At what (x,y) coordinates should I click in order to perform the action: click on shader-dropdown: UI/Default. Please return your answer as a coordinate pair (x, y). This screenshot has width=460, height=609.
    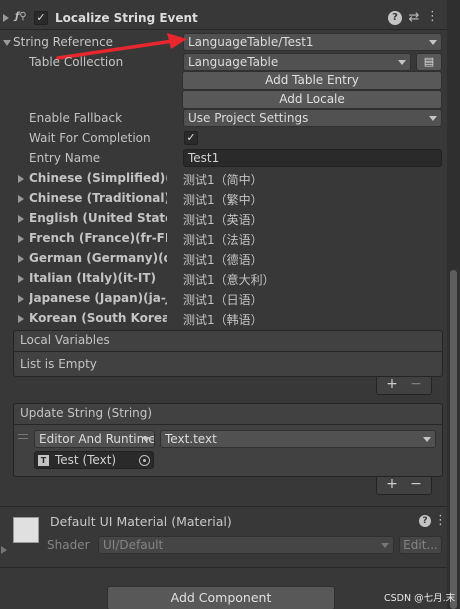
    Looking at the image, I should click on (246, 545).